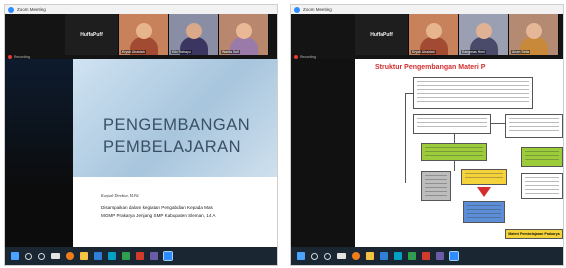  I want to click on flow-box-step, so click(452, 124).